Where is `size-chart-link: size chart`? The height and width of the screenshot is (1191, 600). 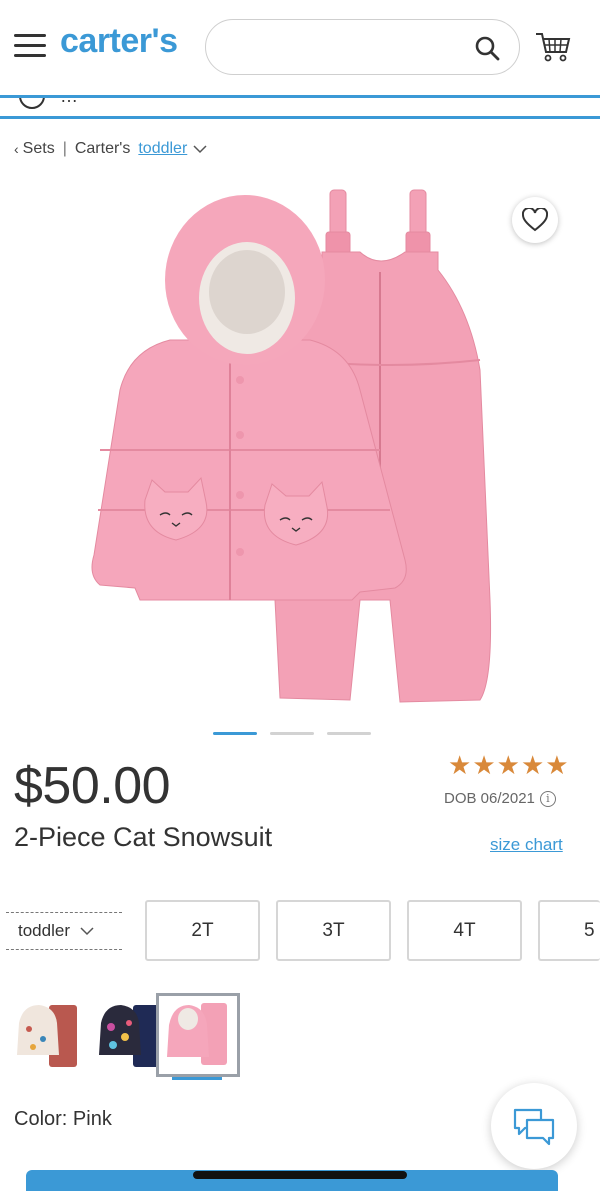 size-chart-link: size chart is located at coordinates (526, 845).